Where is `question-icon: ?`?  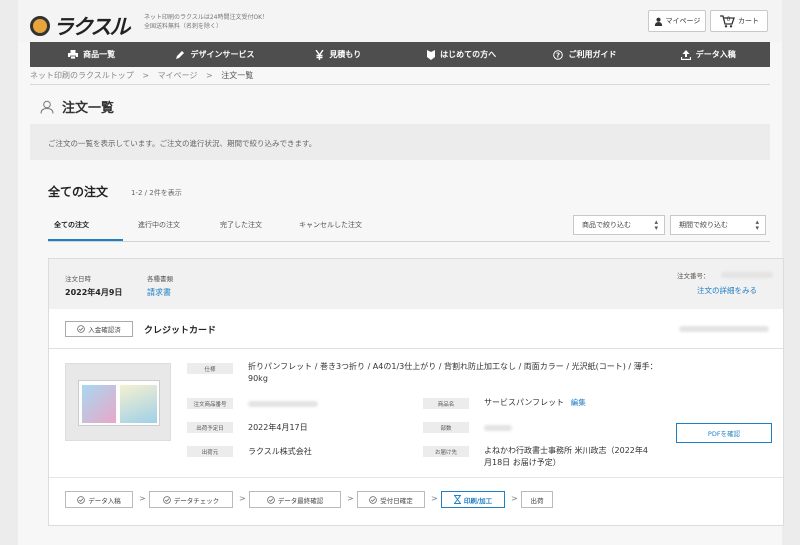 question-icon: ? is located at coordinates (558, 54).